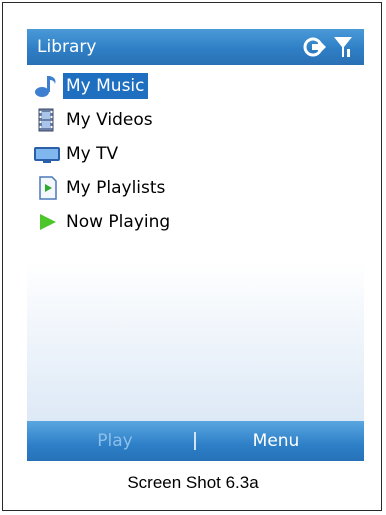 The image size is (386, 515). What do you see at coordinates (343, 47) in the screenshot?
I see `signal-icon` at bounding box center [343, 47].